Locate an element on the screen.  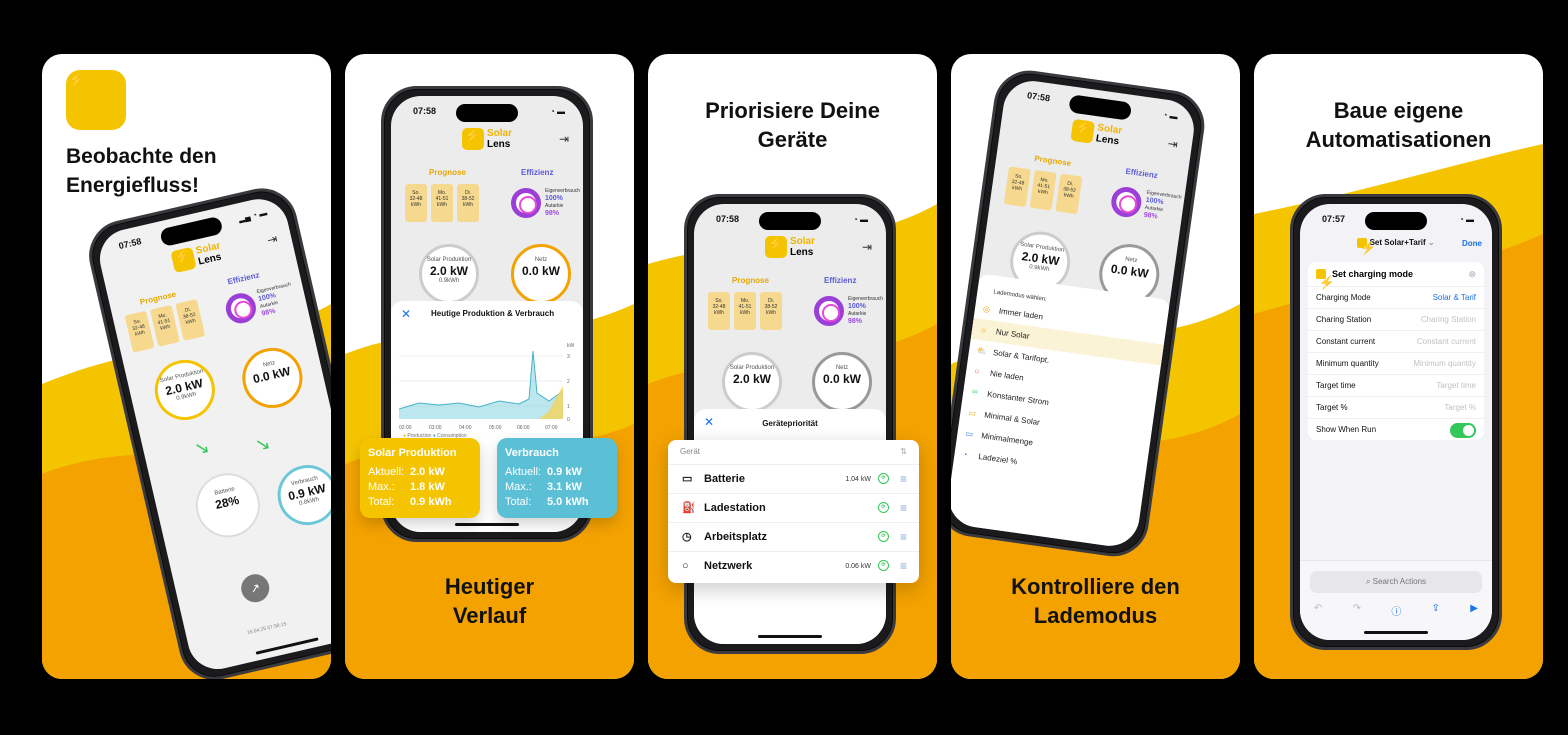
param-row: Charging Mode Solar & Tarif is located at coordinates (1396, 297).